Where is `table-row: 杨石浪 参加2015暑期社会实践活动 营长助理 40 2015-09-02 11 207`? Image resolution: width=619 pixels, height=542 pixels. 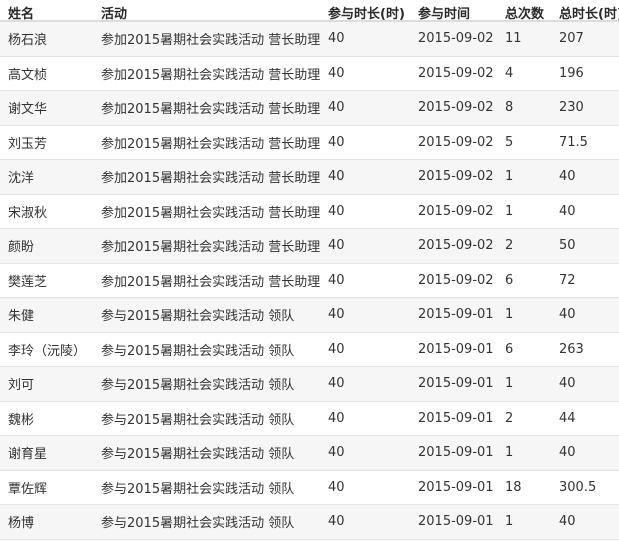
table-row: 杨石浪 参加2015暑期社会实践活动 营长助理 40 2015-09-02 11 207 is located at coordinates (309, 39).